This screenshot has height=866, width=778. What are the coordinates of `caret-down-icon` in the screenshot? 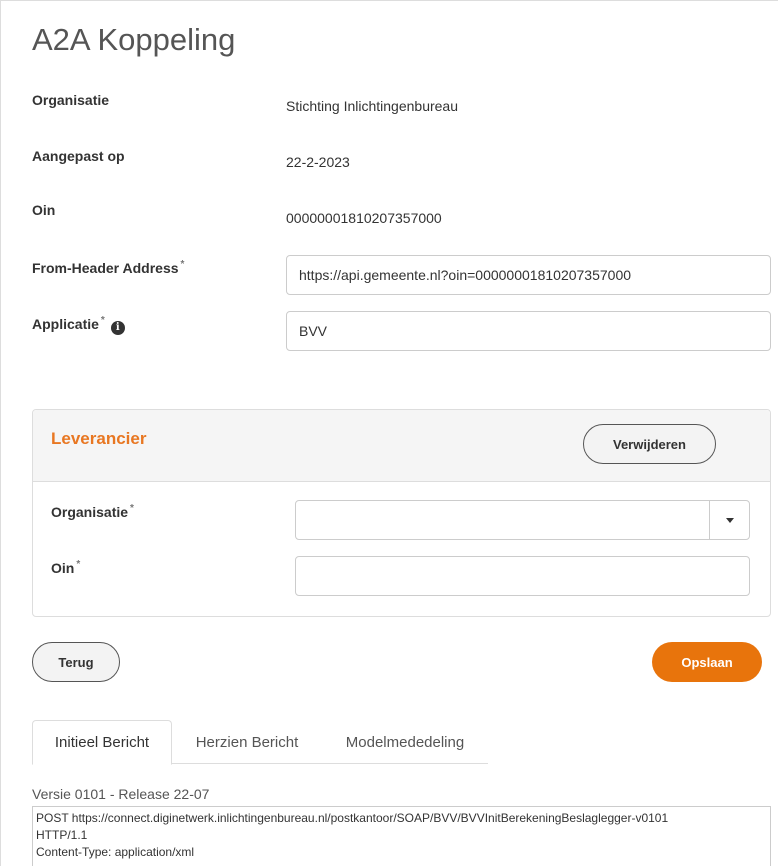 It's located at (729, 520).